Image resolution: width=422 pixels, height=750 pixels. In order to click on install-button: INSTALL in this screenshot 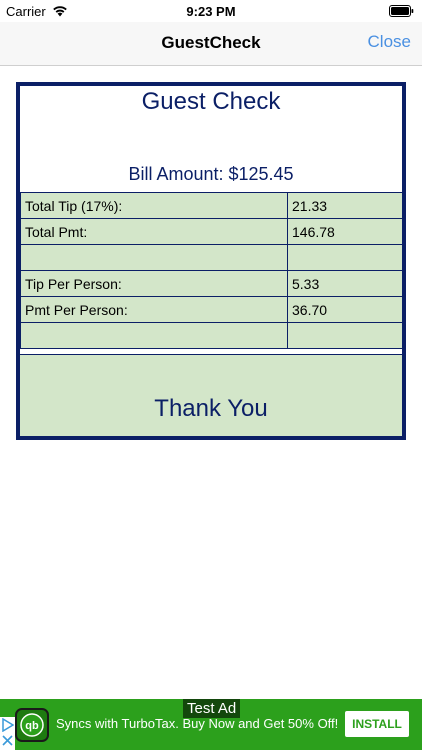, I will do `click(377, 724)`.